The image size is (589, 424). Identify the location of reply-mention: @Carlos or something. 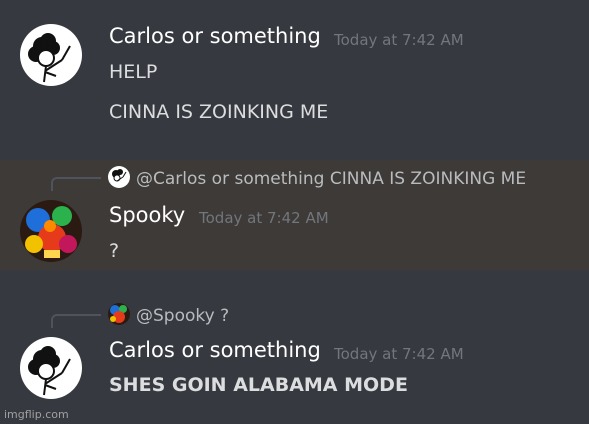
(230, 179).